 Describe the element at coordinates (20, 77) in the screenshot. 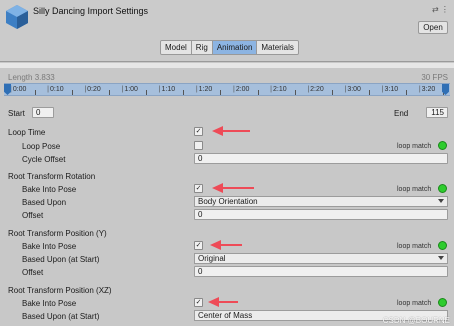

I see `clip-length-label: Length` at that location.